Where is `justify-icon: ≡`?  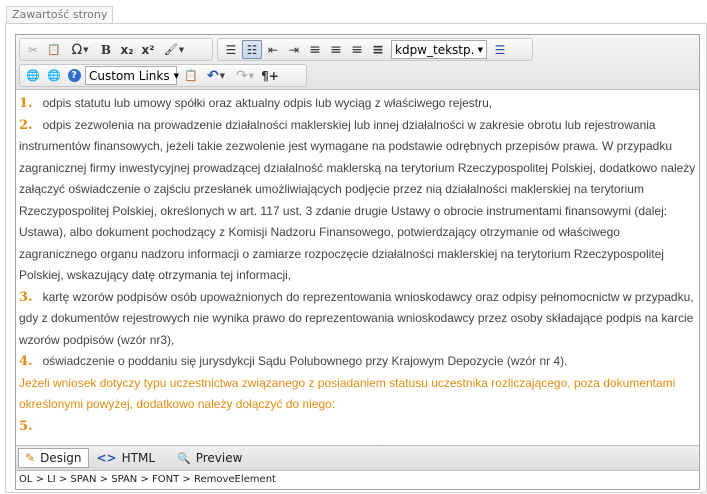
justify-icon: ≡ is located at coordinates (378, 49).